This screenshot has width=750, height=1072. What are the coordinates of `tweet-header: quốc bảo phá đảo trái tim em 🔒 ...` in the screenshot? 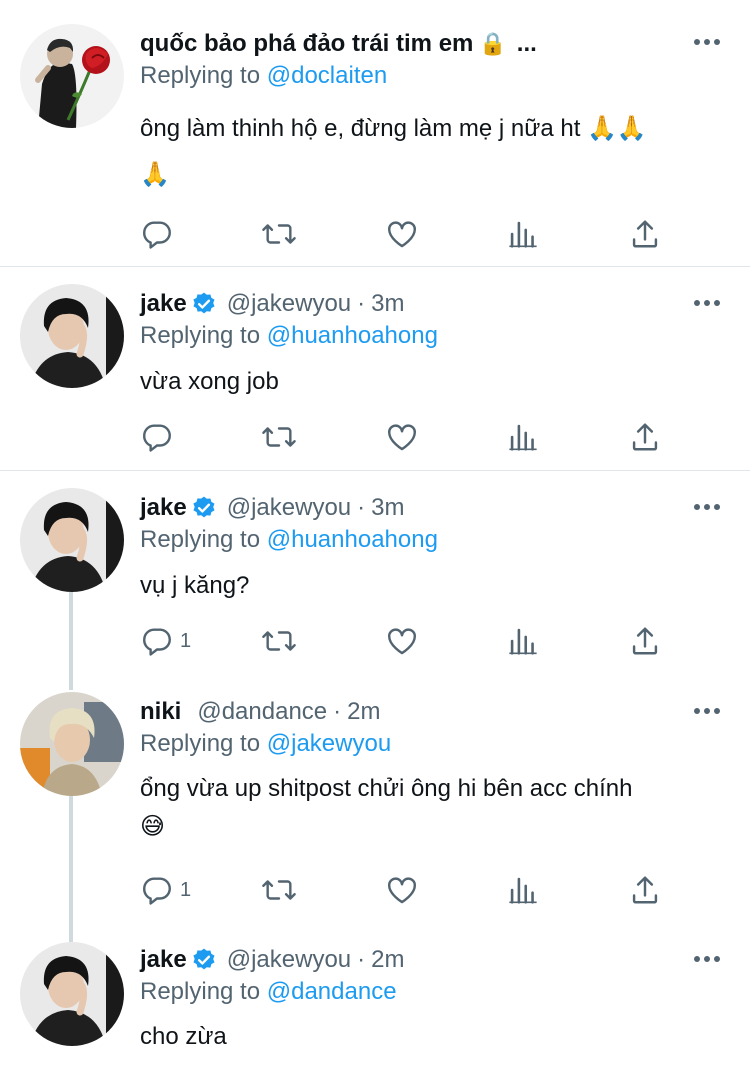 It's located at (338, 44).